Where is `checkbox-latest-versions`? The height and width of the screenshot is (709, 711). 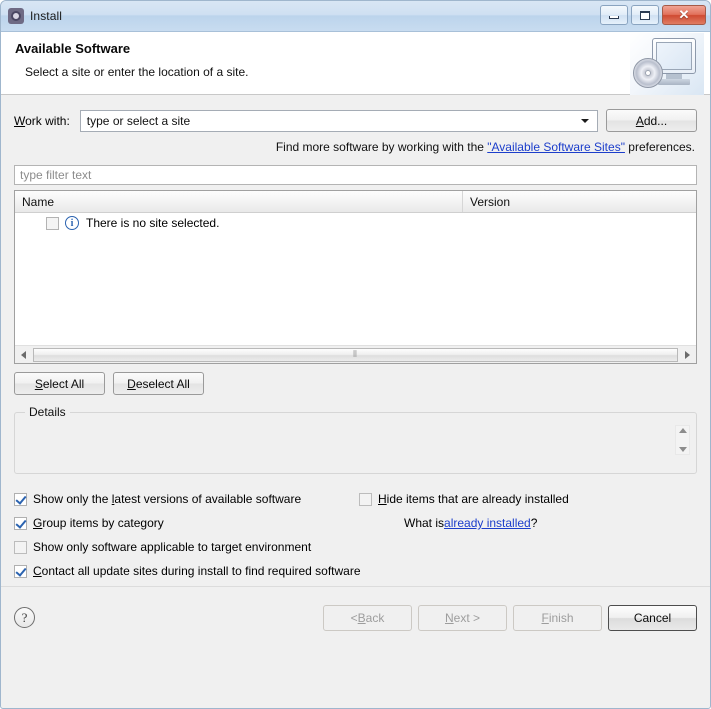
checkbox-latest-versions is located at coordinates (20, 499).